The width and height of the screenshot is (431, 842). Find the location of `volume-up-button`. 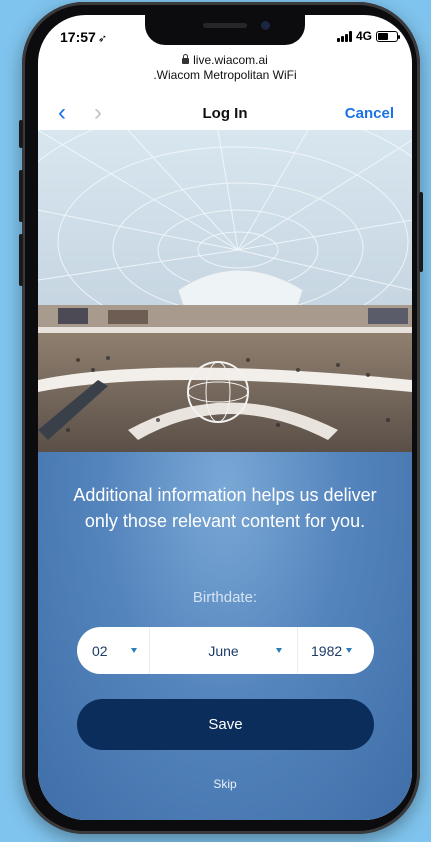

volume-up-button is located at coordinates (21, 196).